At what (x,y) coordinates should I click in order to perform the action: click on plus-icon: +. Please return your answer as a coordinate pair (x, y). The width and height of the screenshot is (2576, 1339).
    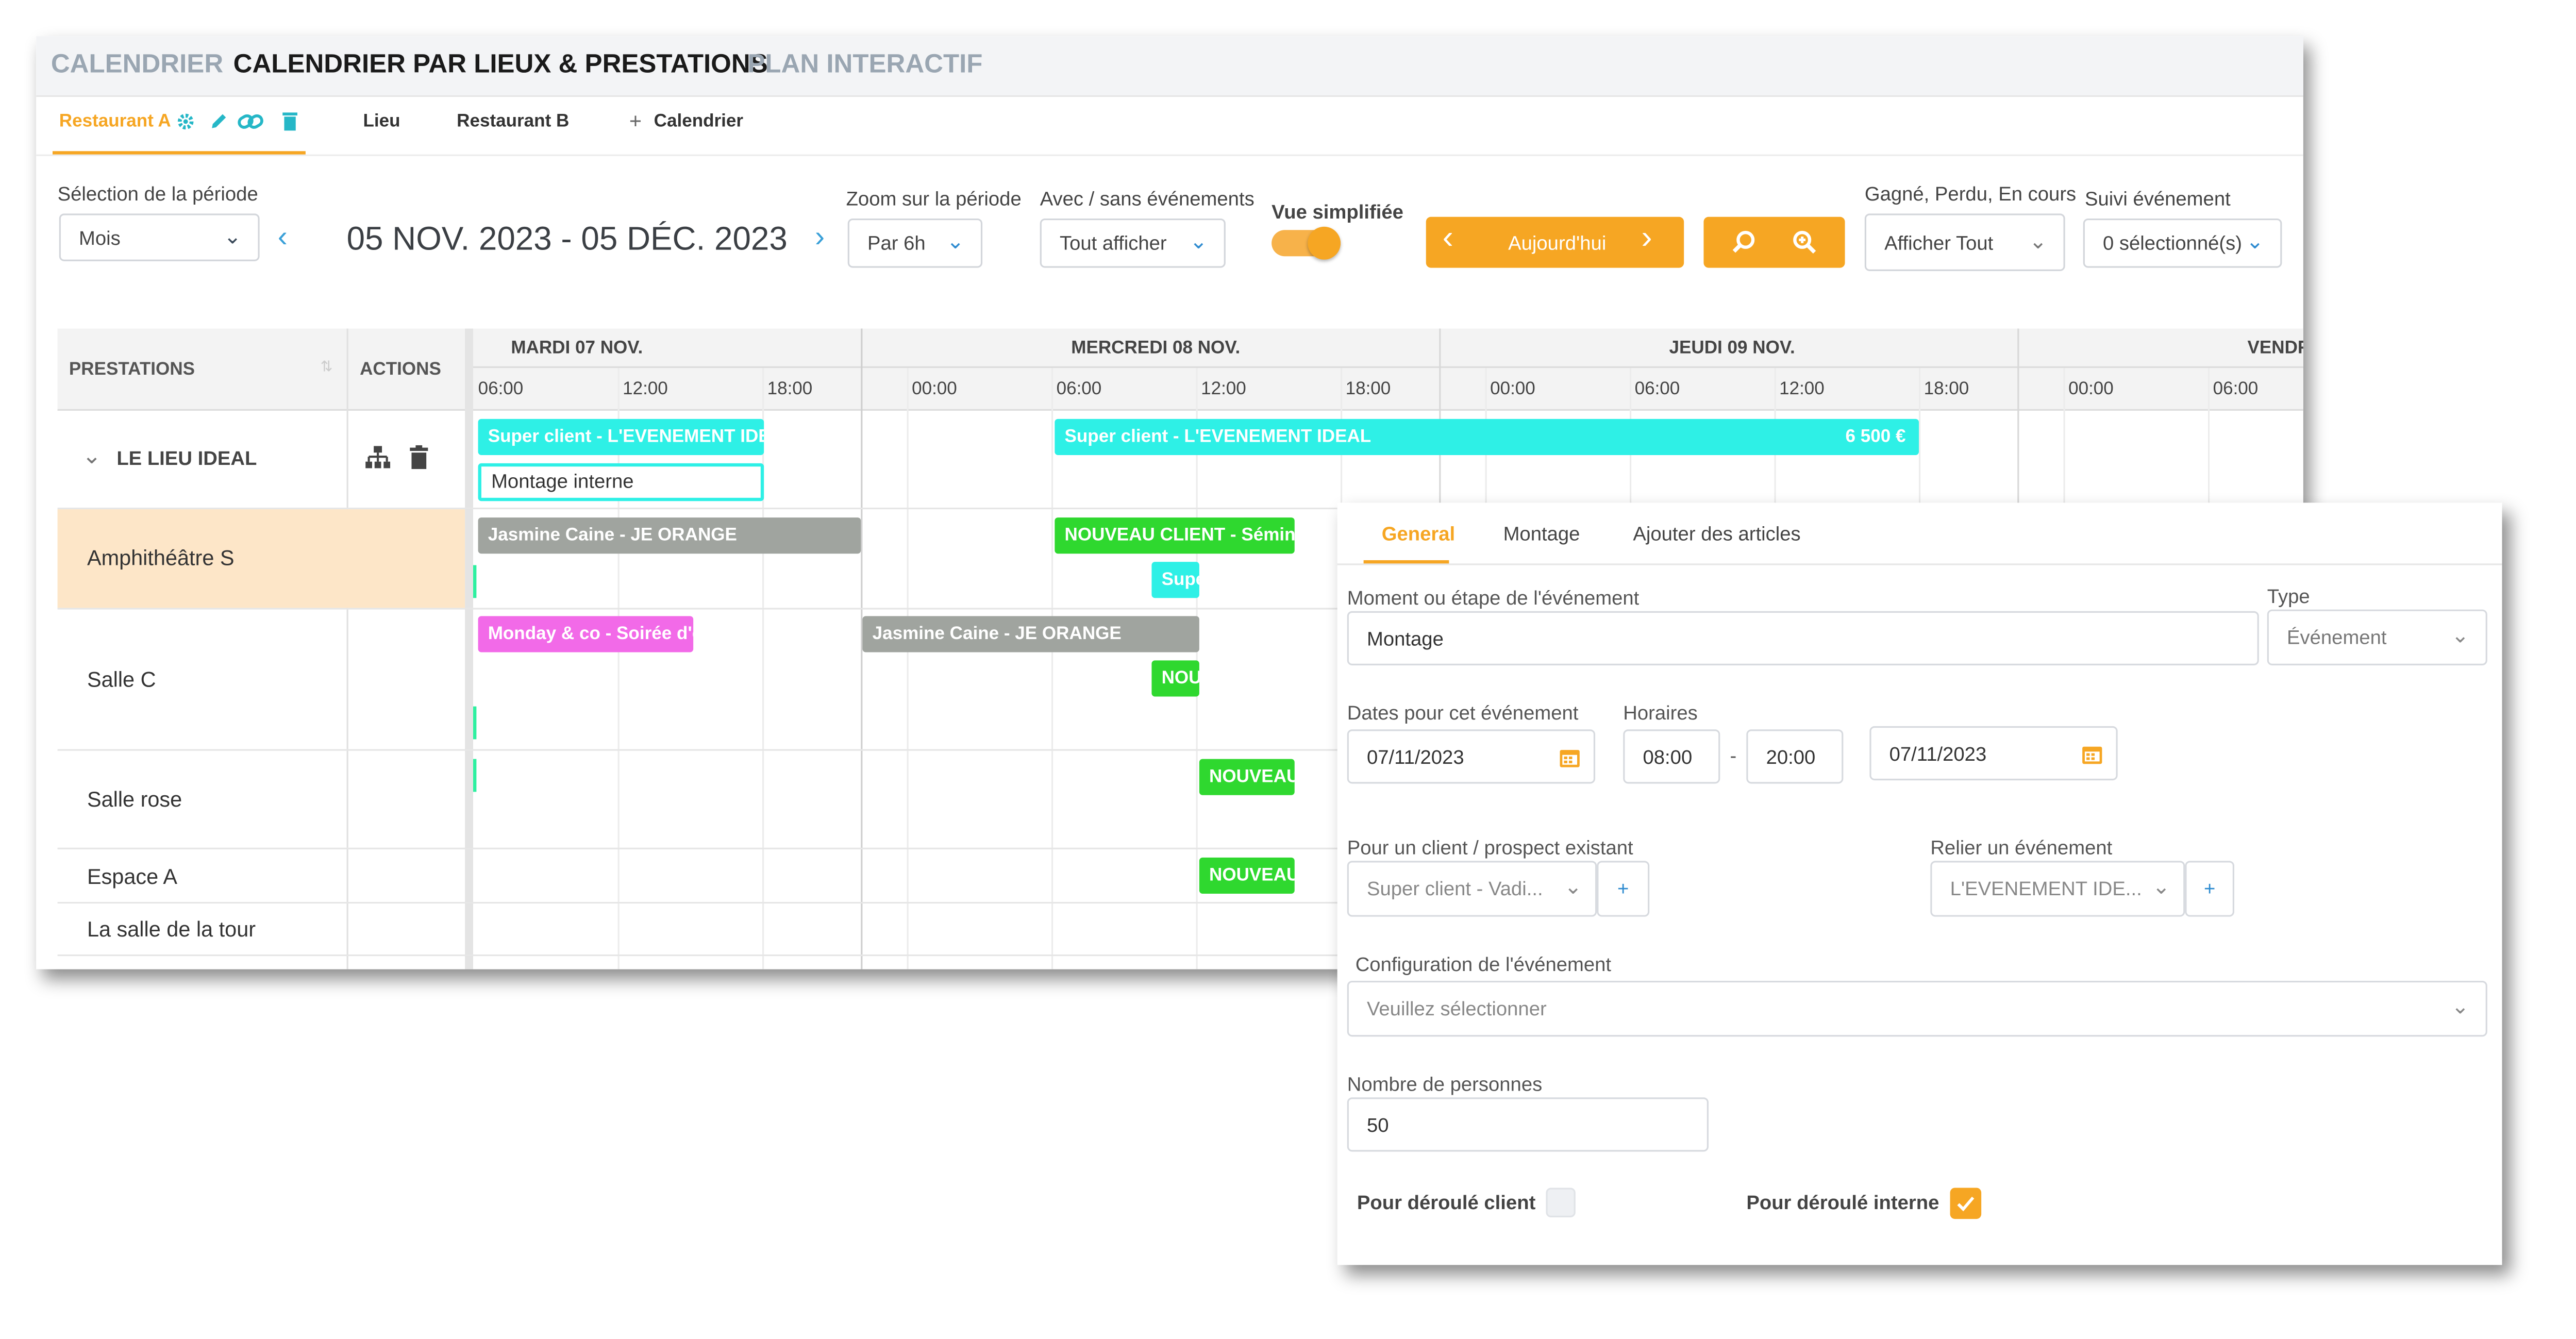
    Looking at the image, I should click on (635, 121).